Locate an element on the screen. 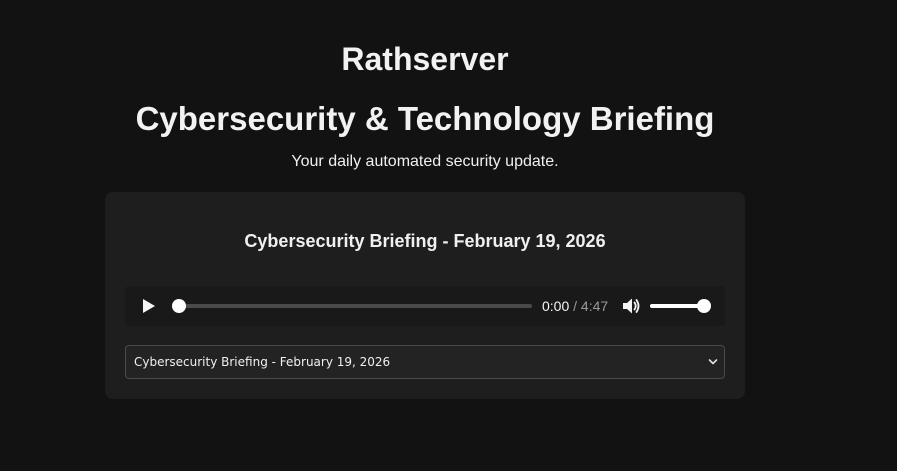 The image size is (897, 471). volume-icon is located at coordinates (631, 306).